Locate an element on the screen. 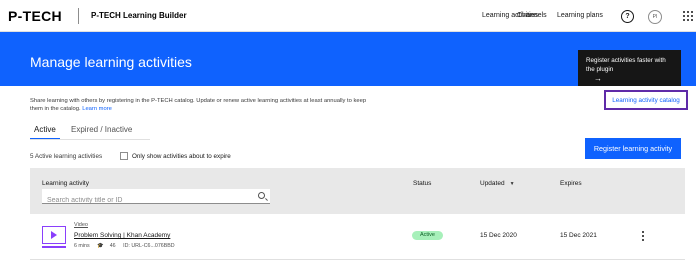 This screenshot has height=266, width=696. sort-down-icon: ▼ is located at coordinates (512, 184).